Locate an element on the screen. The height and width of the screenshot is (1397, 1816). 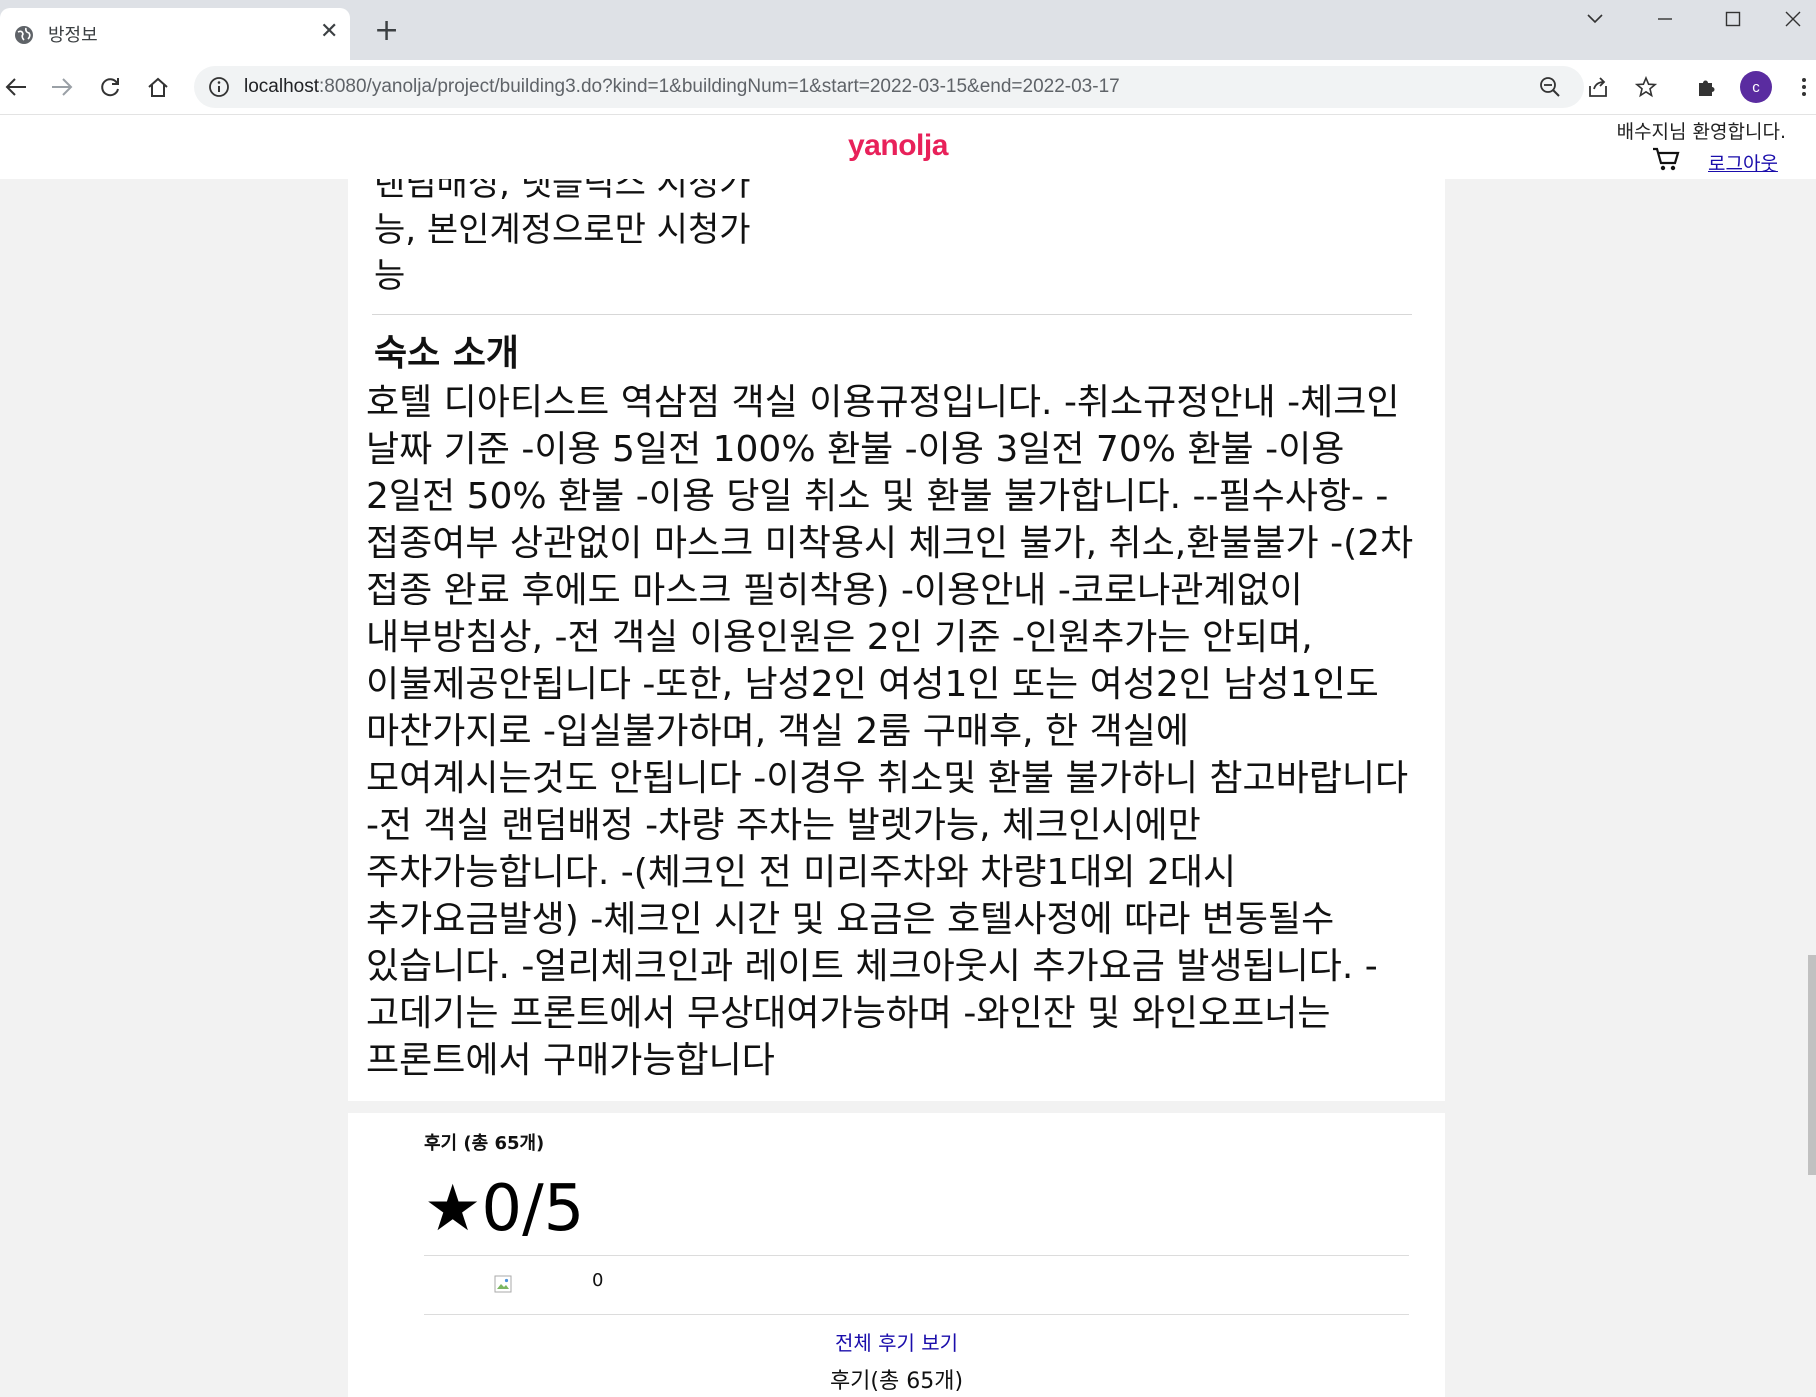
tab-close-icon: ✕ is located at coordinates (329, 32).